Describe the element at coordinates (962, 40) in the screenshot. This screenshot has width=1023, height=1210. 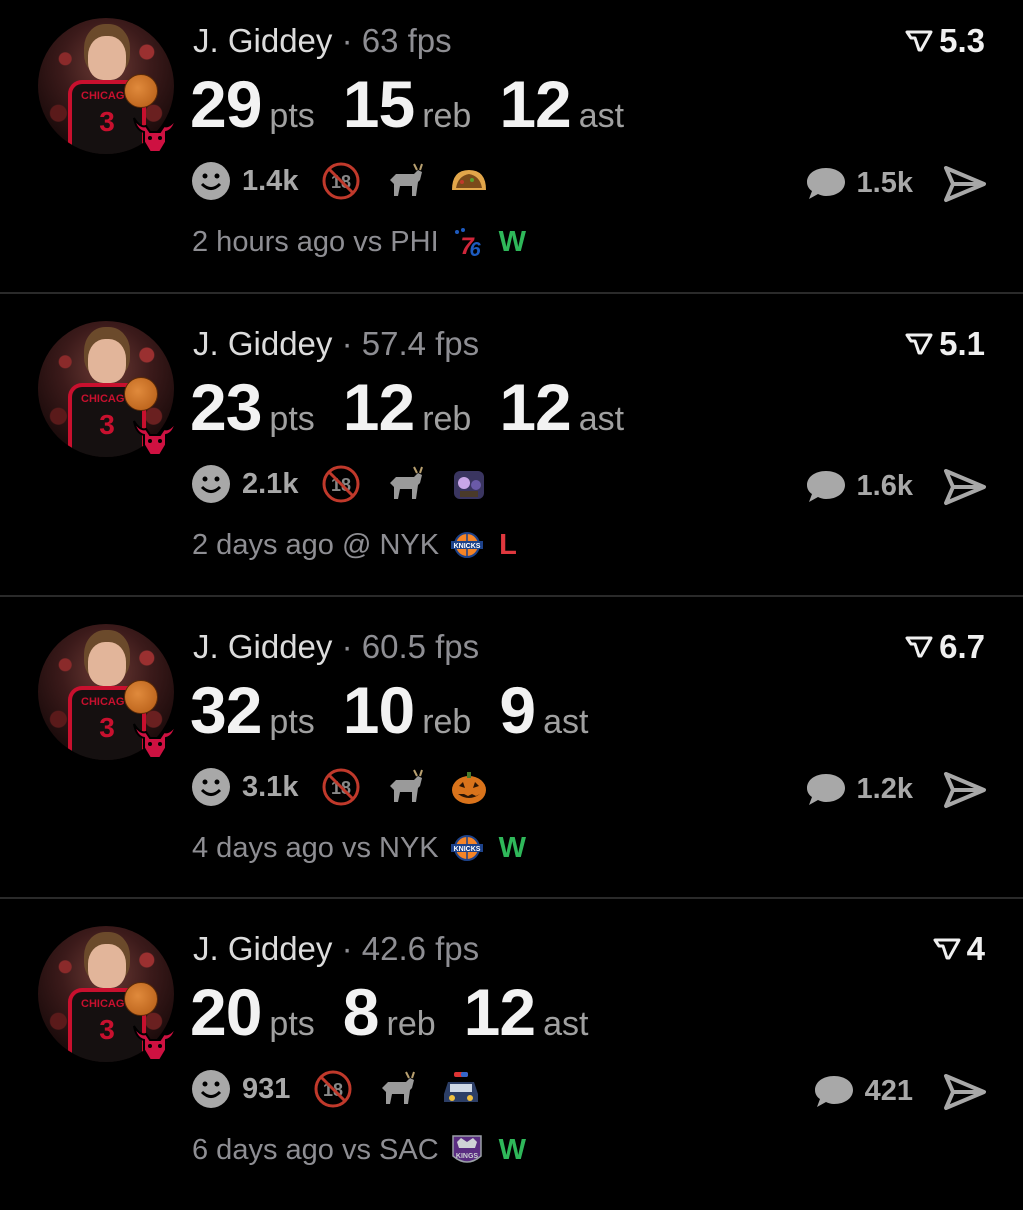
I see `rating-value: 5.3` at that location.